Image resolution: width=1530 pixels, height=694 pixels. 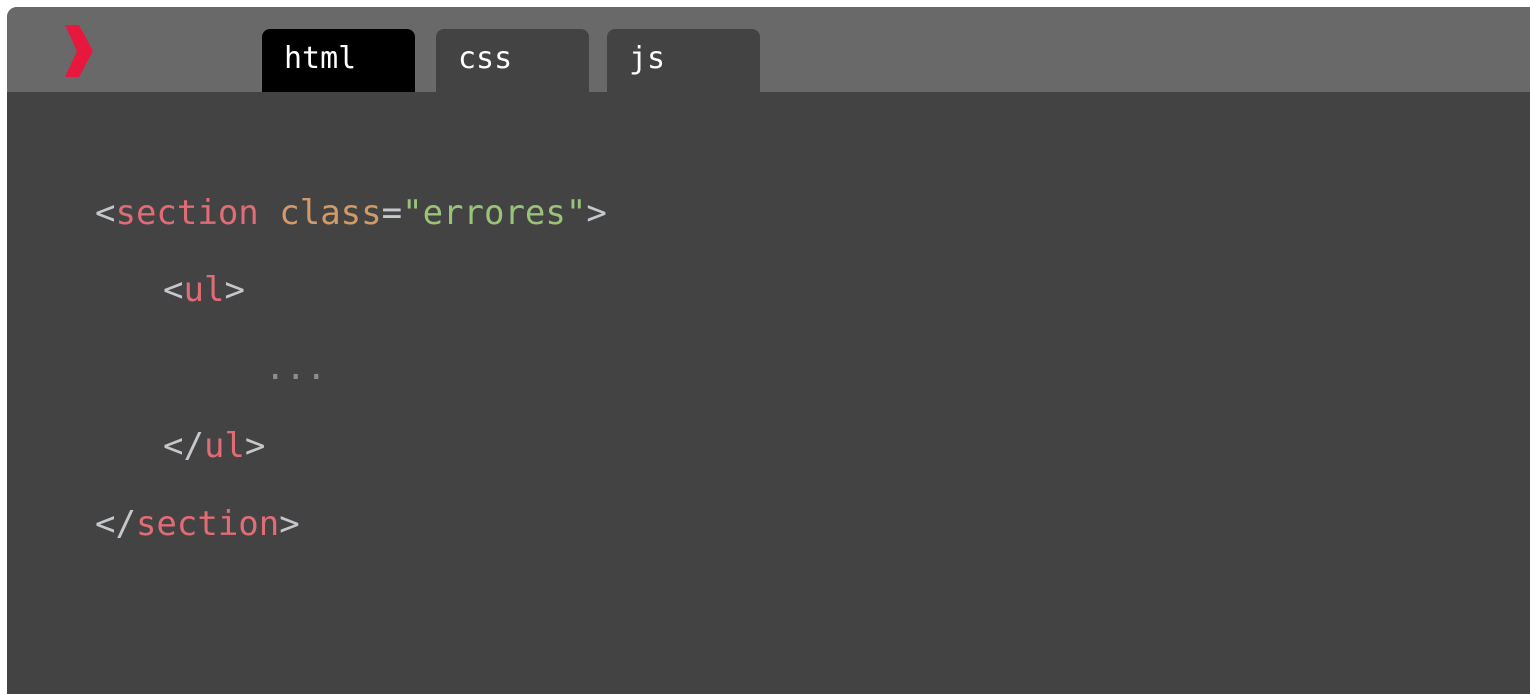 I want to click on code-line-2: <ul>, so click(x=204, y=290).